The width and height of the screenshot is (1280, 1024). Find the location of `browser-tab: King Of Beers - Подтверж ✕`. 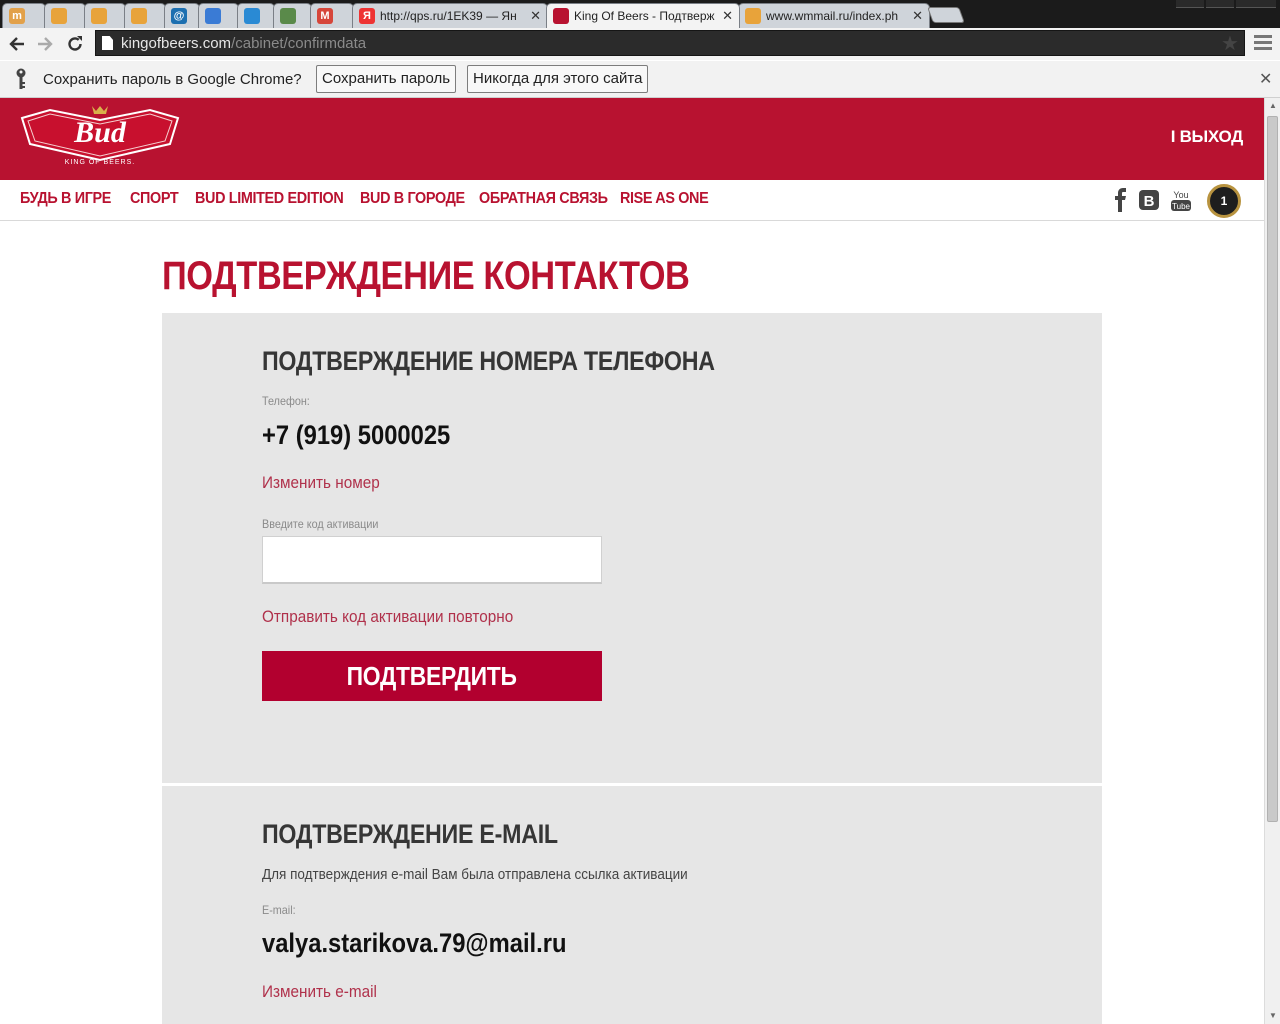

browser-tab: King Of Beers - Подтверж ✕ is located at coordinates (643, 15).